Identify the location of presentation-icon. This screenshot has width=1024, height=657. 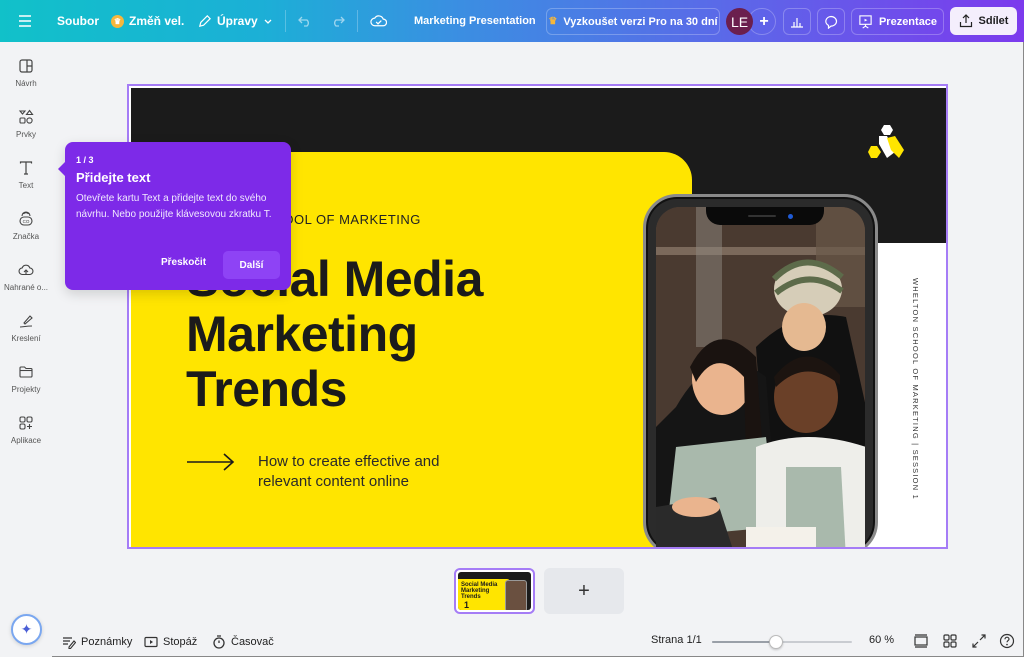
(865, 22).